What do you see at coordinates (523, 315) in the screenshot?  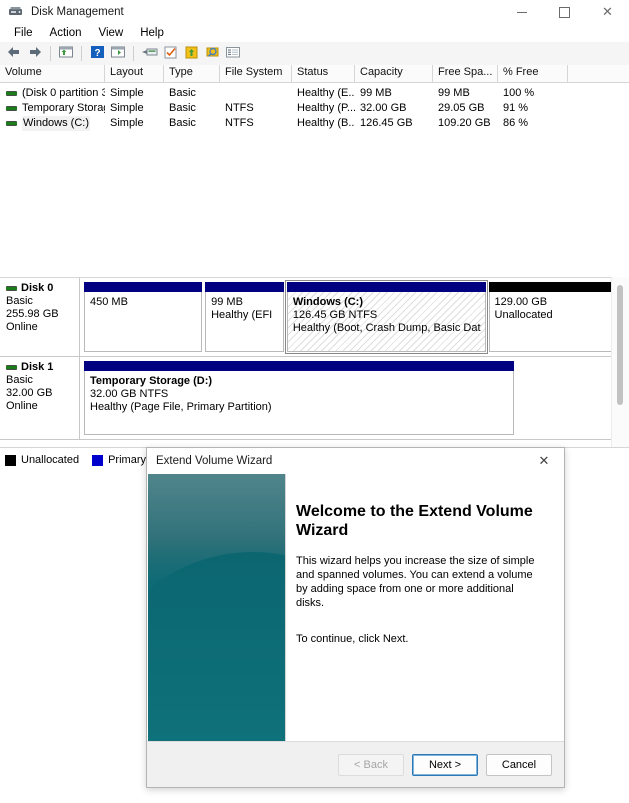 I see `partition-status: Unallocated` at bounding box center [523, 315].